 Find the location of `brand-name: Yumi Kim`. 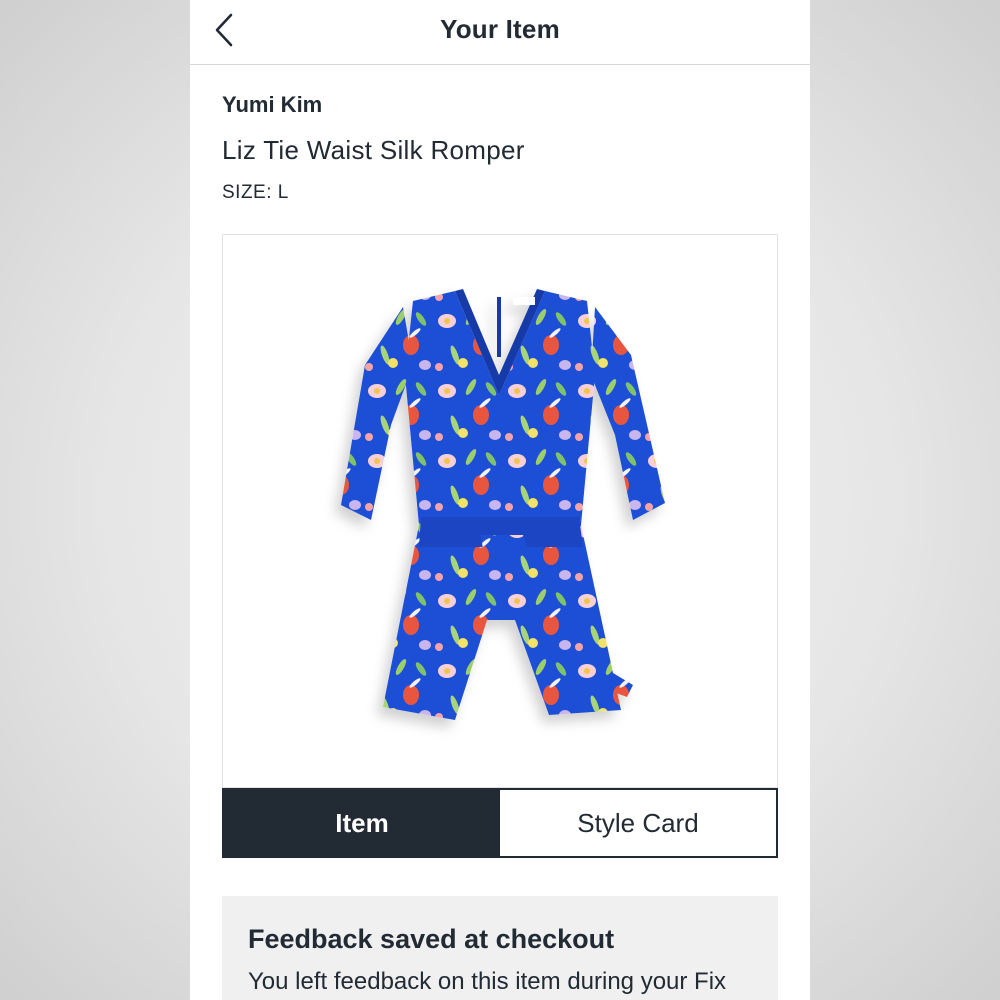

brand-name: Yumi Kim is located at coordinates (272, 104).